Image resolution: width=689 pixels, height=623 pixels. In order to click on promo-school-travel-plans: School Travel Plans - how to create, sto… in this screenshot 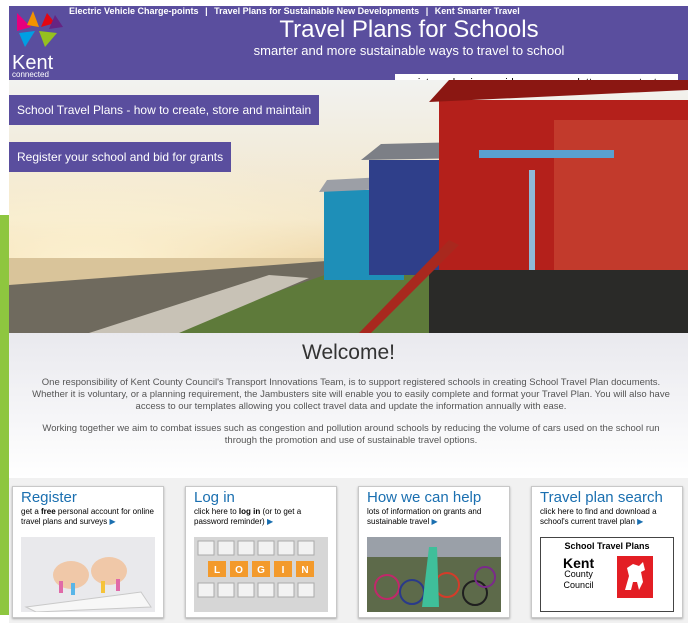, I will do `click(164, 110)`.